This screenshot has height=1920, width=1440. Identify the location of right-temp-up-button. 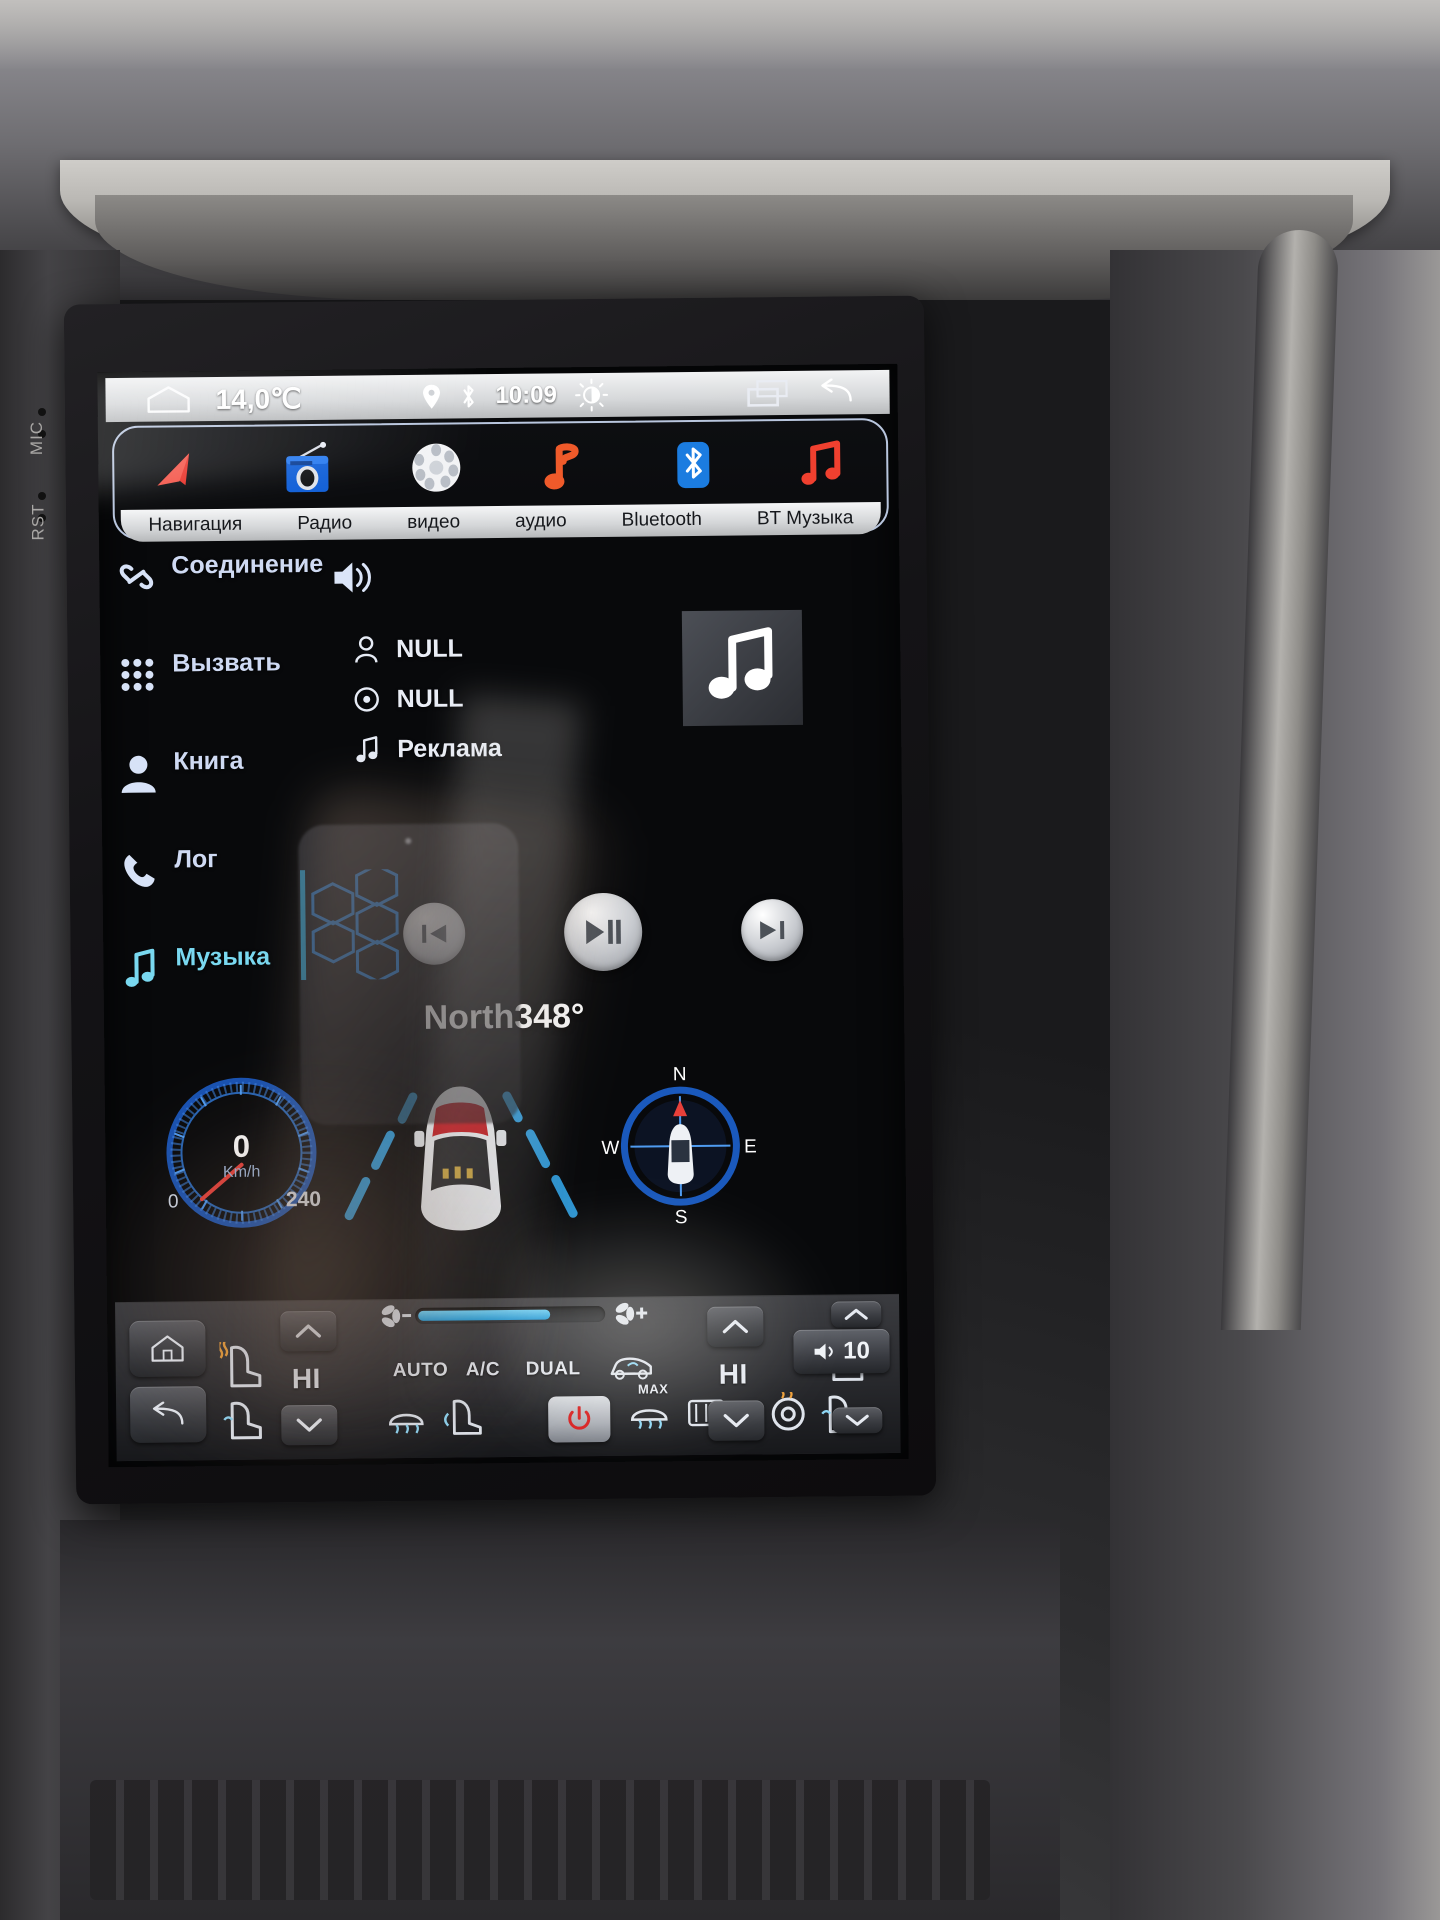
(735, 1326).